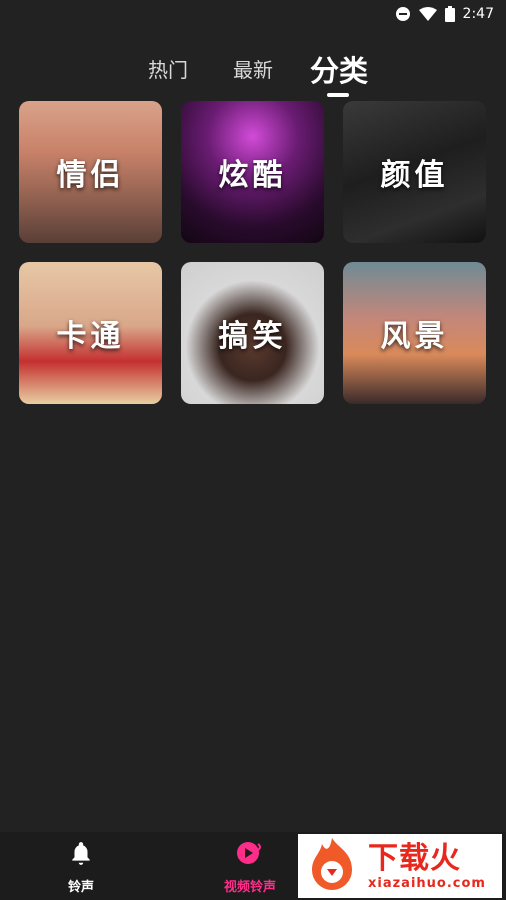  I want to click on watermark-title: 下载火, so click(414, 858).